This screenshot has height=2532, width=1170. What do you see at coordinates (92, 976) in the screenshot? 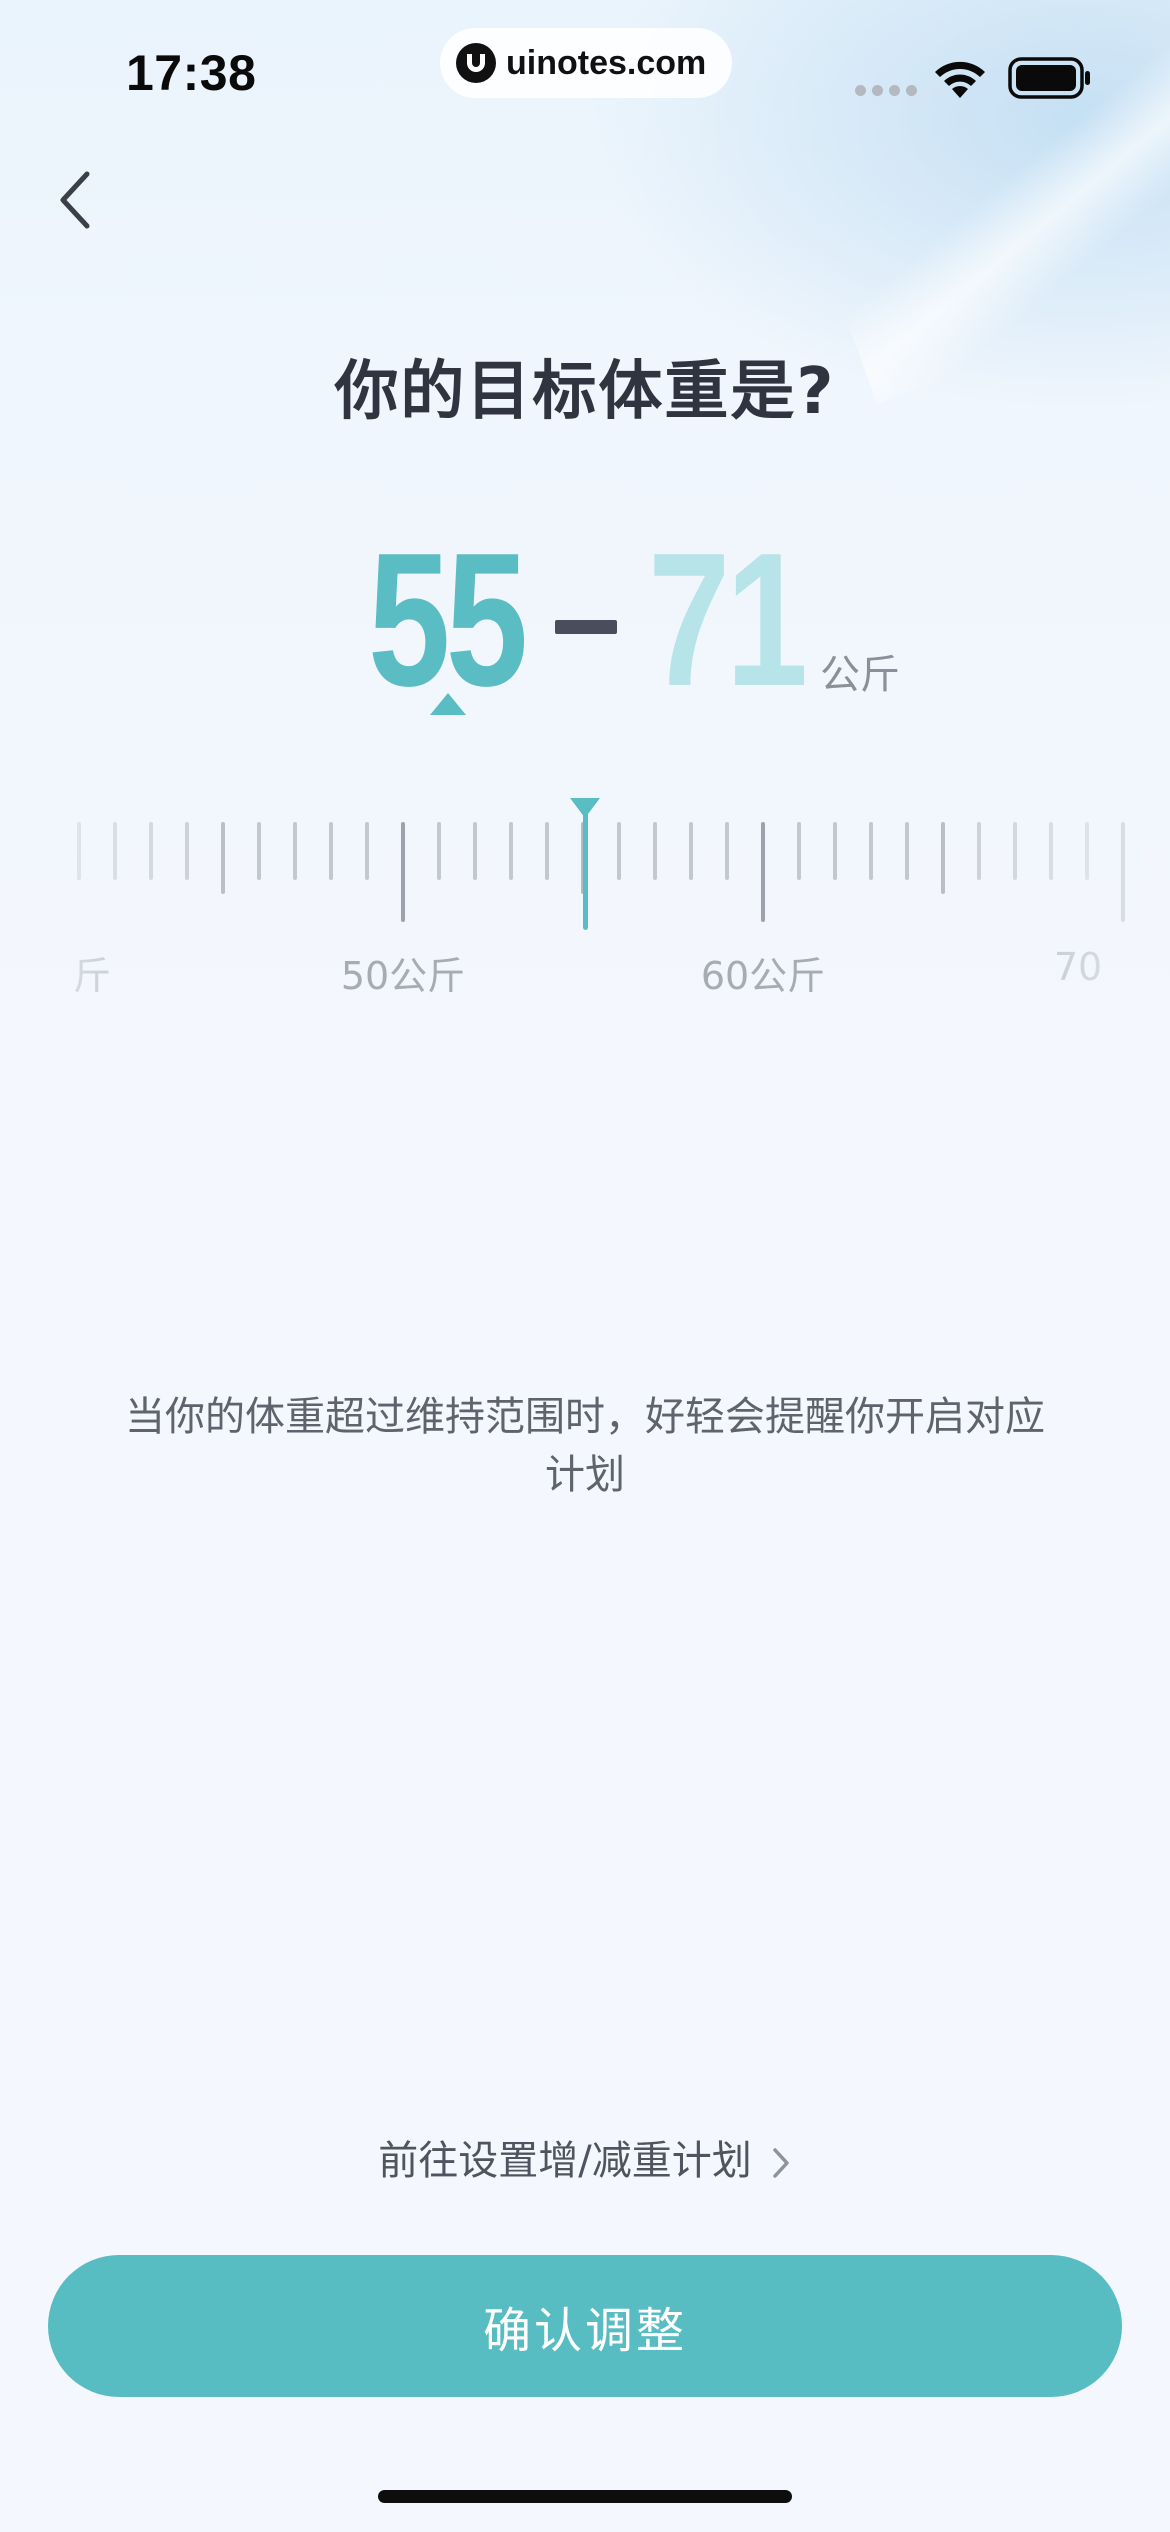
I see `ruler-label: 斤` at bounding box center [92, 976].